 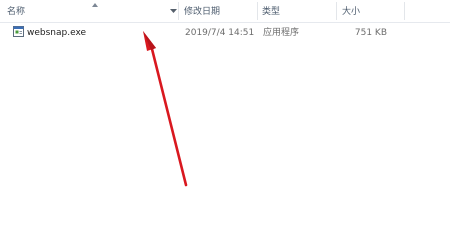 I want to click on column-header-date-modified: 修改日期, so click(x=219, y=11).